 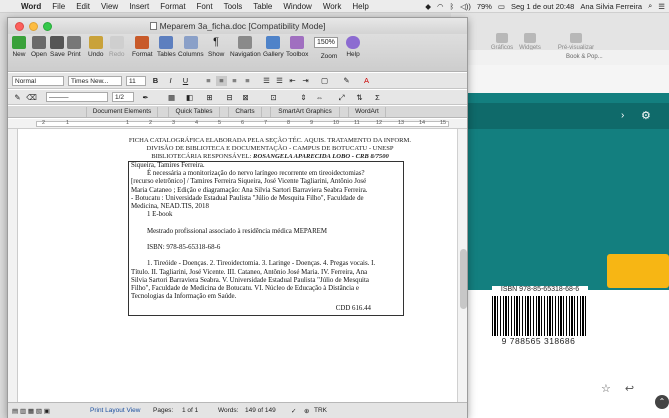 I want to click on font-size-dropdown: 11, so click(x=136, y=81).